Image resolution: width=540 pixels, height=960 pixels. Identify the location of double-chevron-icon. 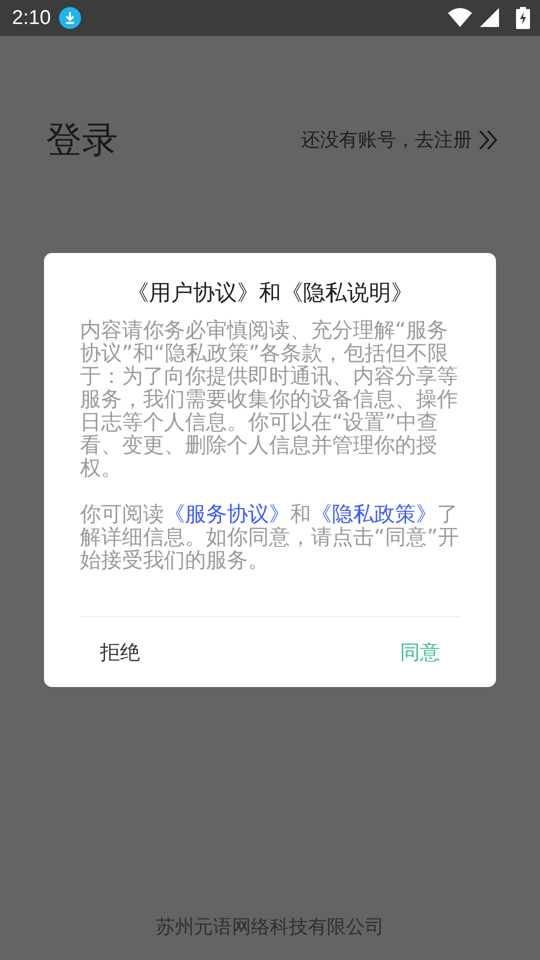
(488, 140).